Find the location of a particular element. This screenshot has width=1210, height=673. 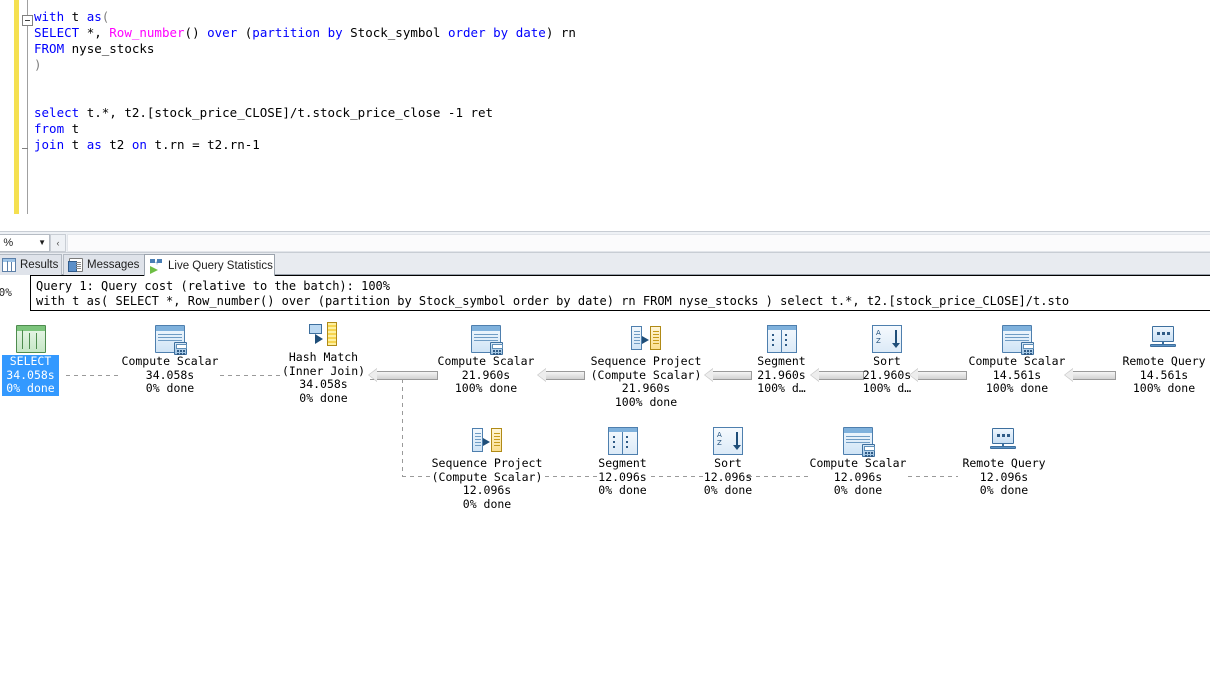

select-icon is located at coordinates (30, 339).